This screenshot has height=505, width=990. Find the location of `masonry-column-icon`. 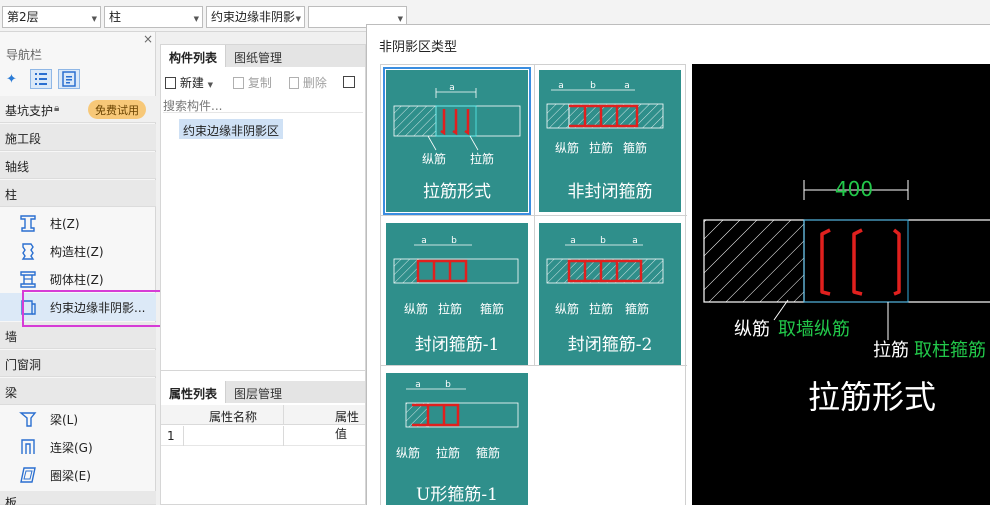

masonry-column-icon is located at coordinates (28, 279).